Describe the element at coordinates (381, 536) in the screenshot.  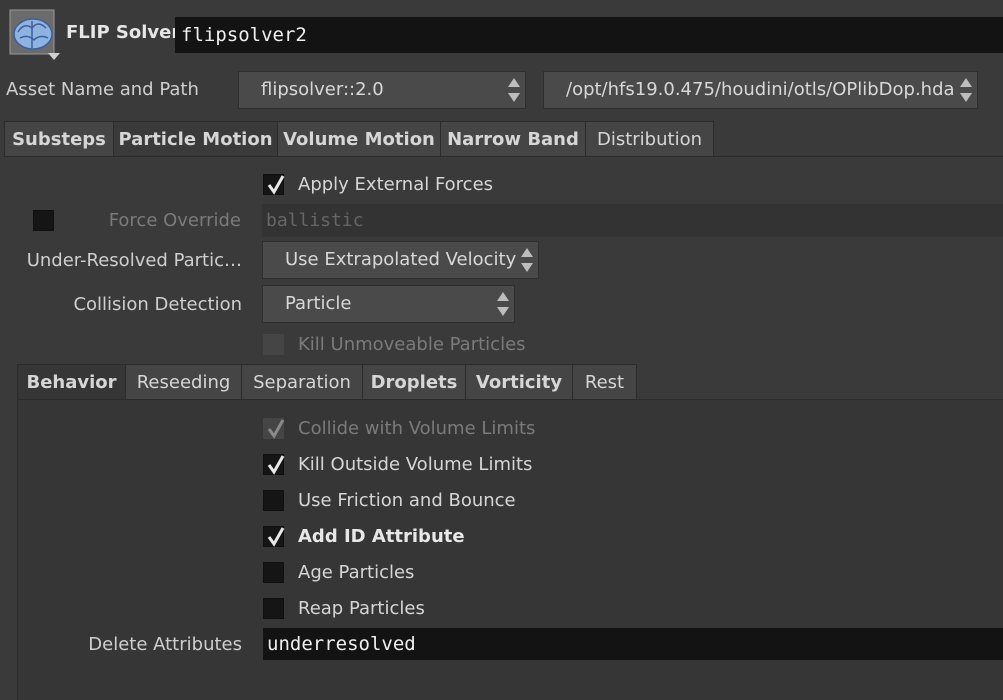
I see `add-id-attribute-label: Add ID Attribute` at that location.